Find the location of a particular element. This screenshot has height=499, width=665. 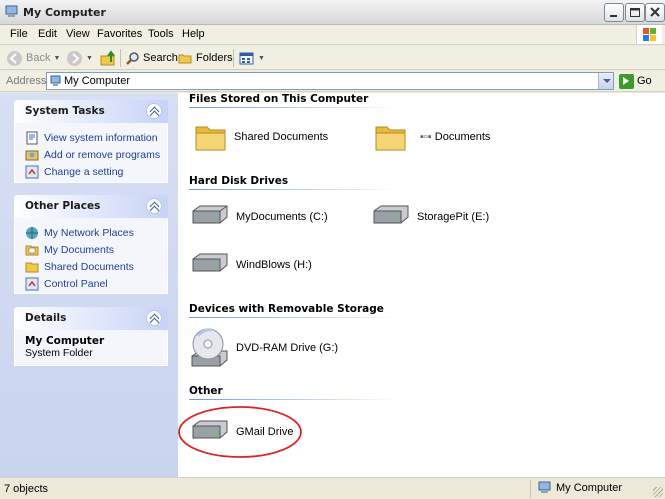

group-files-title: Files Stored on This Computer is located at coordinates (279, 99).